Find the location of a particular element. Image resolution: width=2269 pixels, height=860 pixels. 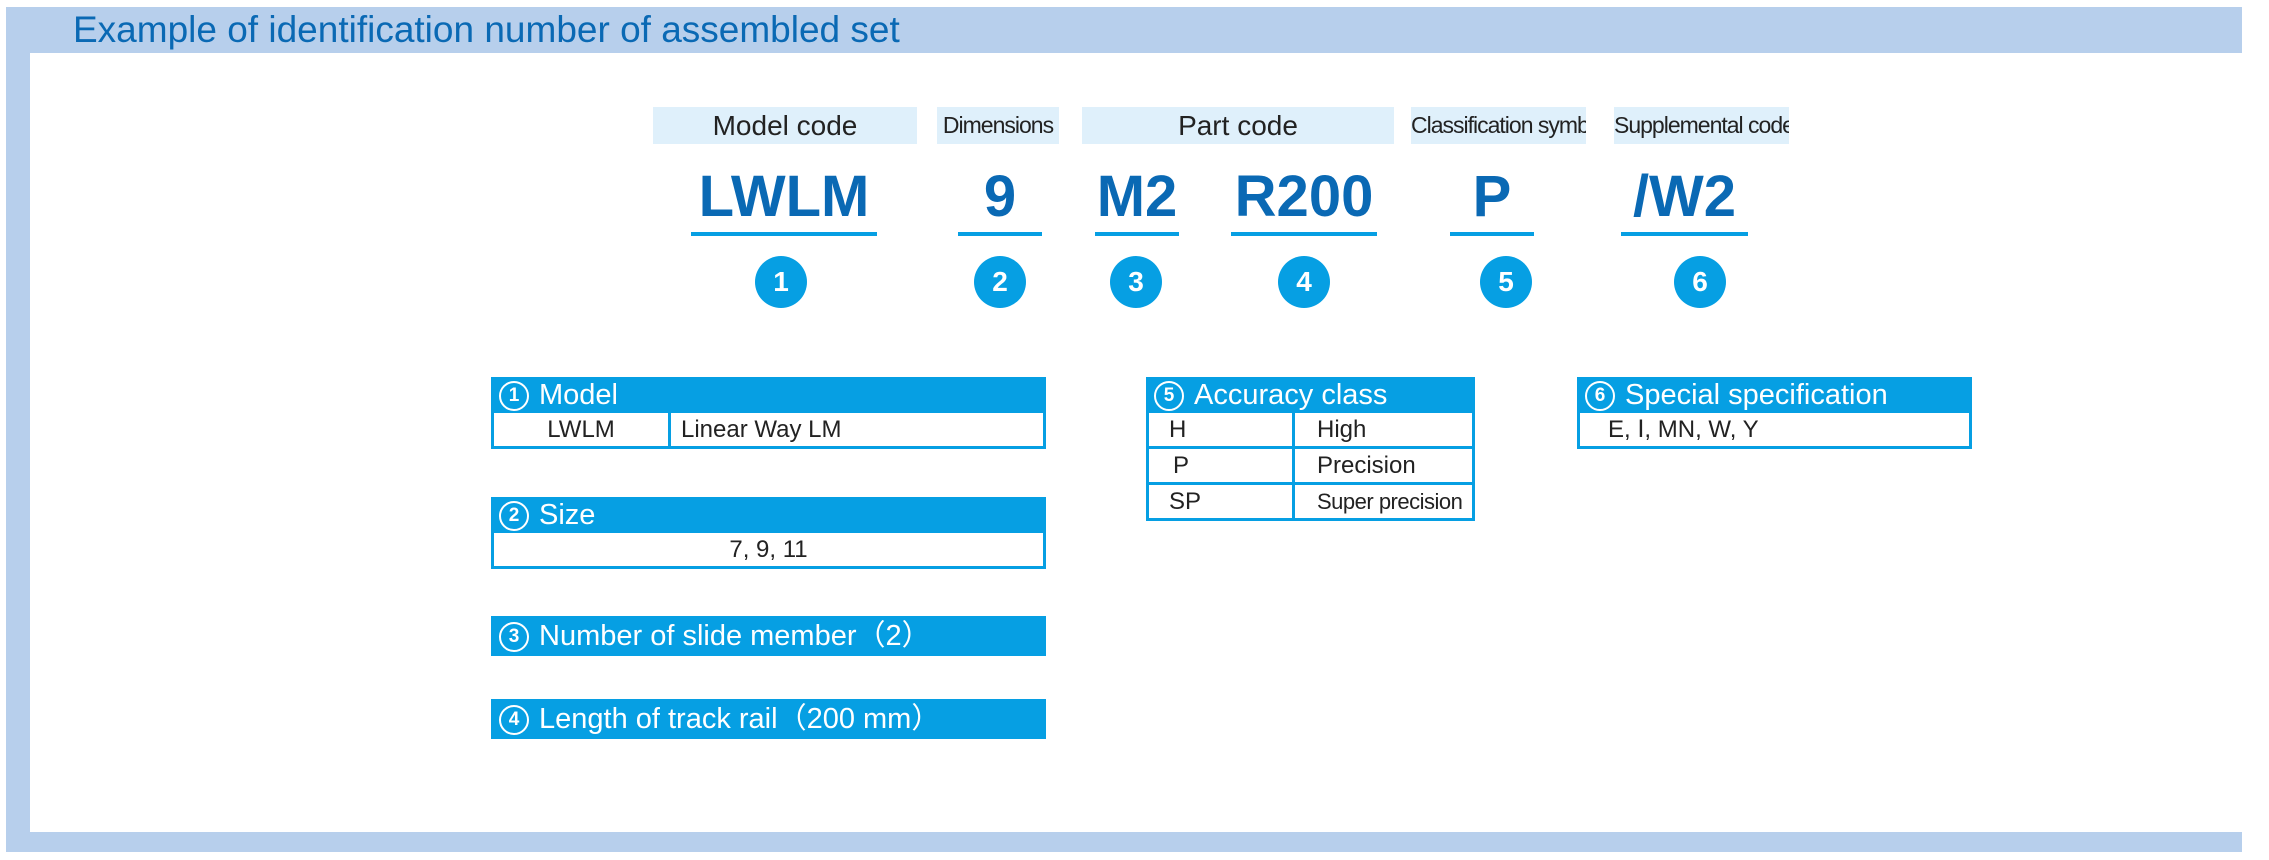

accuracy-name-cell: High is located at coordinates (1383, 429).